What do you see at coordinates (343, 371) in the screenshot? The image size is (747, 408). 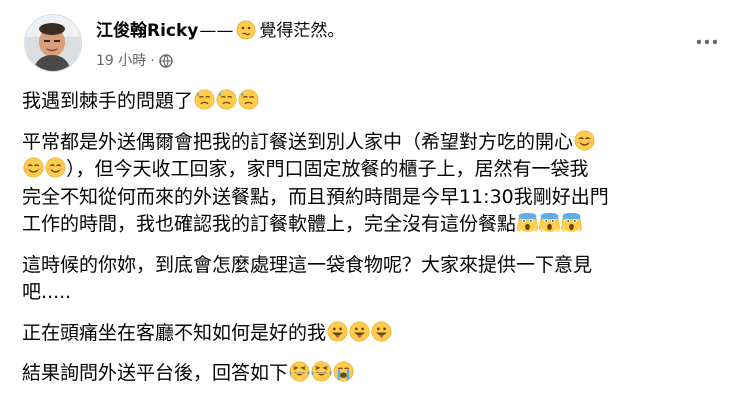 I see `crying-face-icon` at bounding box center [343, 371].